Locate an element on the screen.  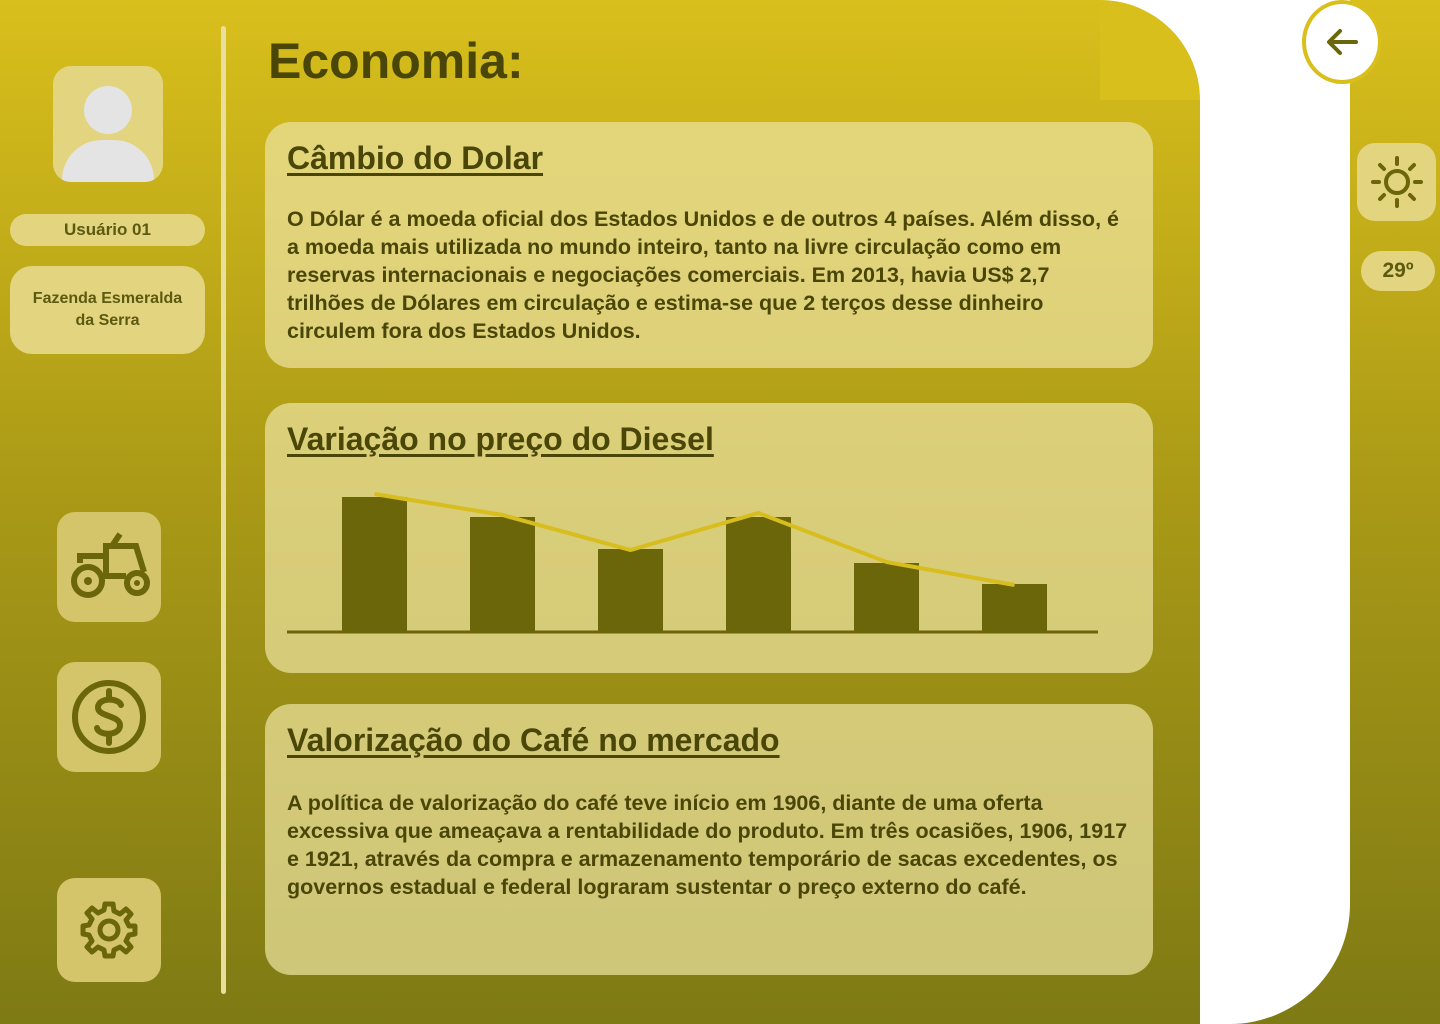
tractor-icon is located at coordinates (110, 565).